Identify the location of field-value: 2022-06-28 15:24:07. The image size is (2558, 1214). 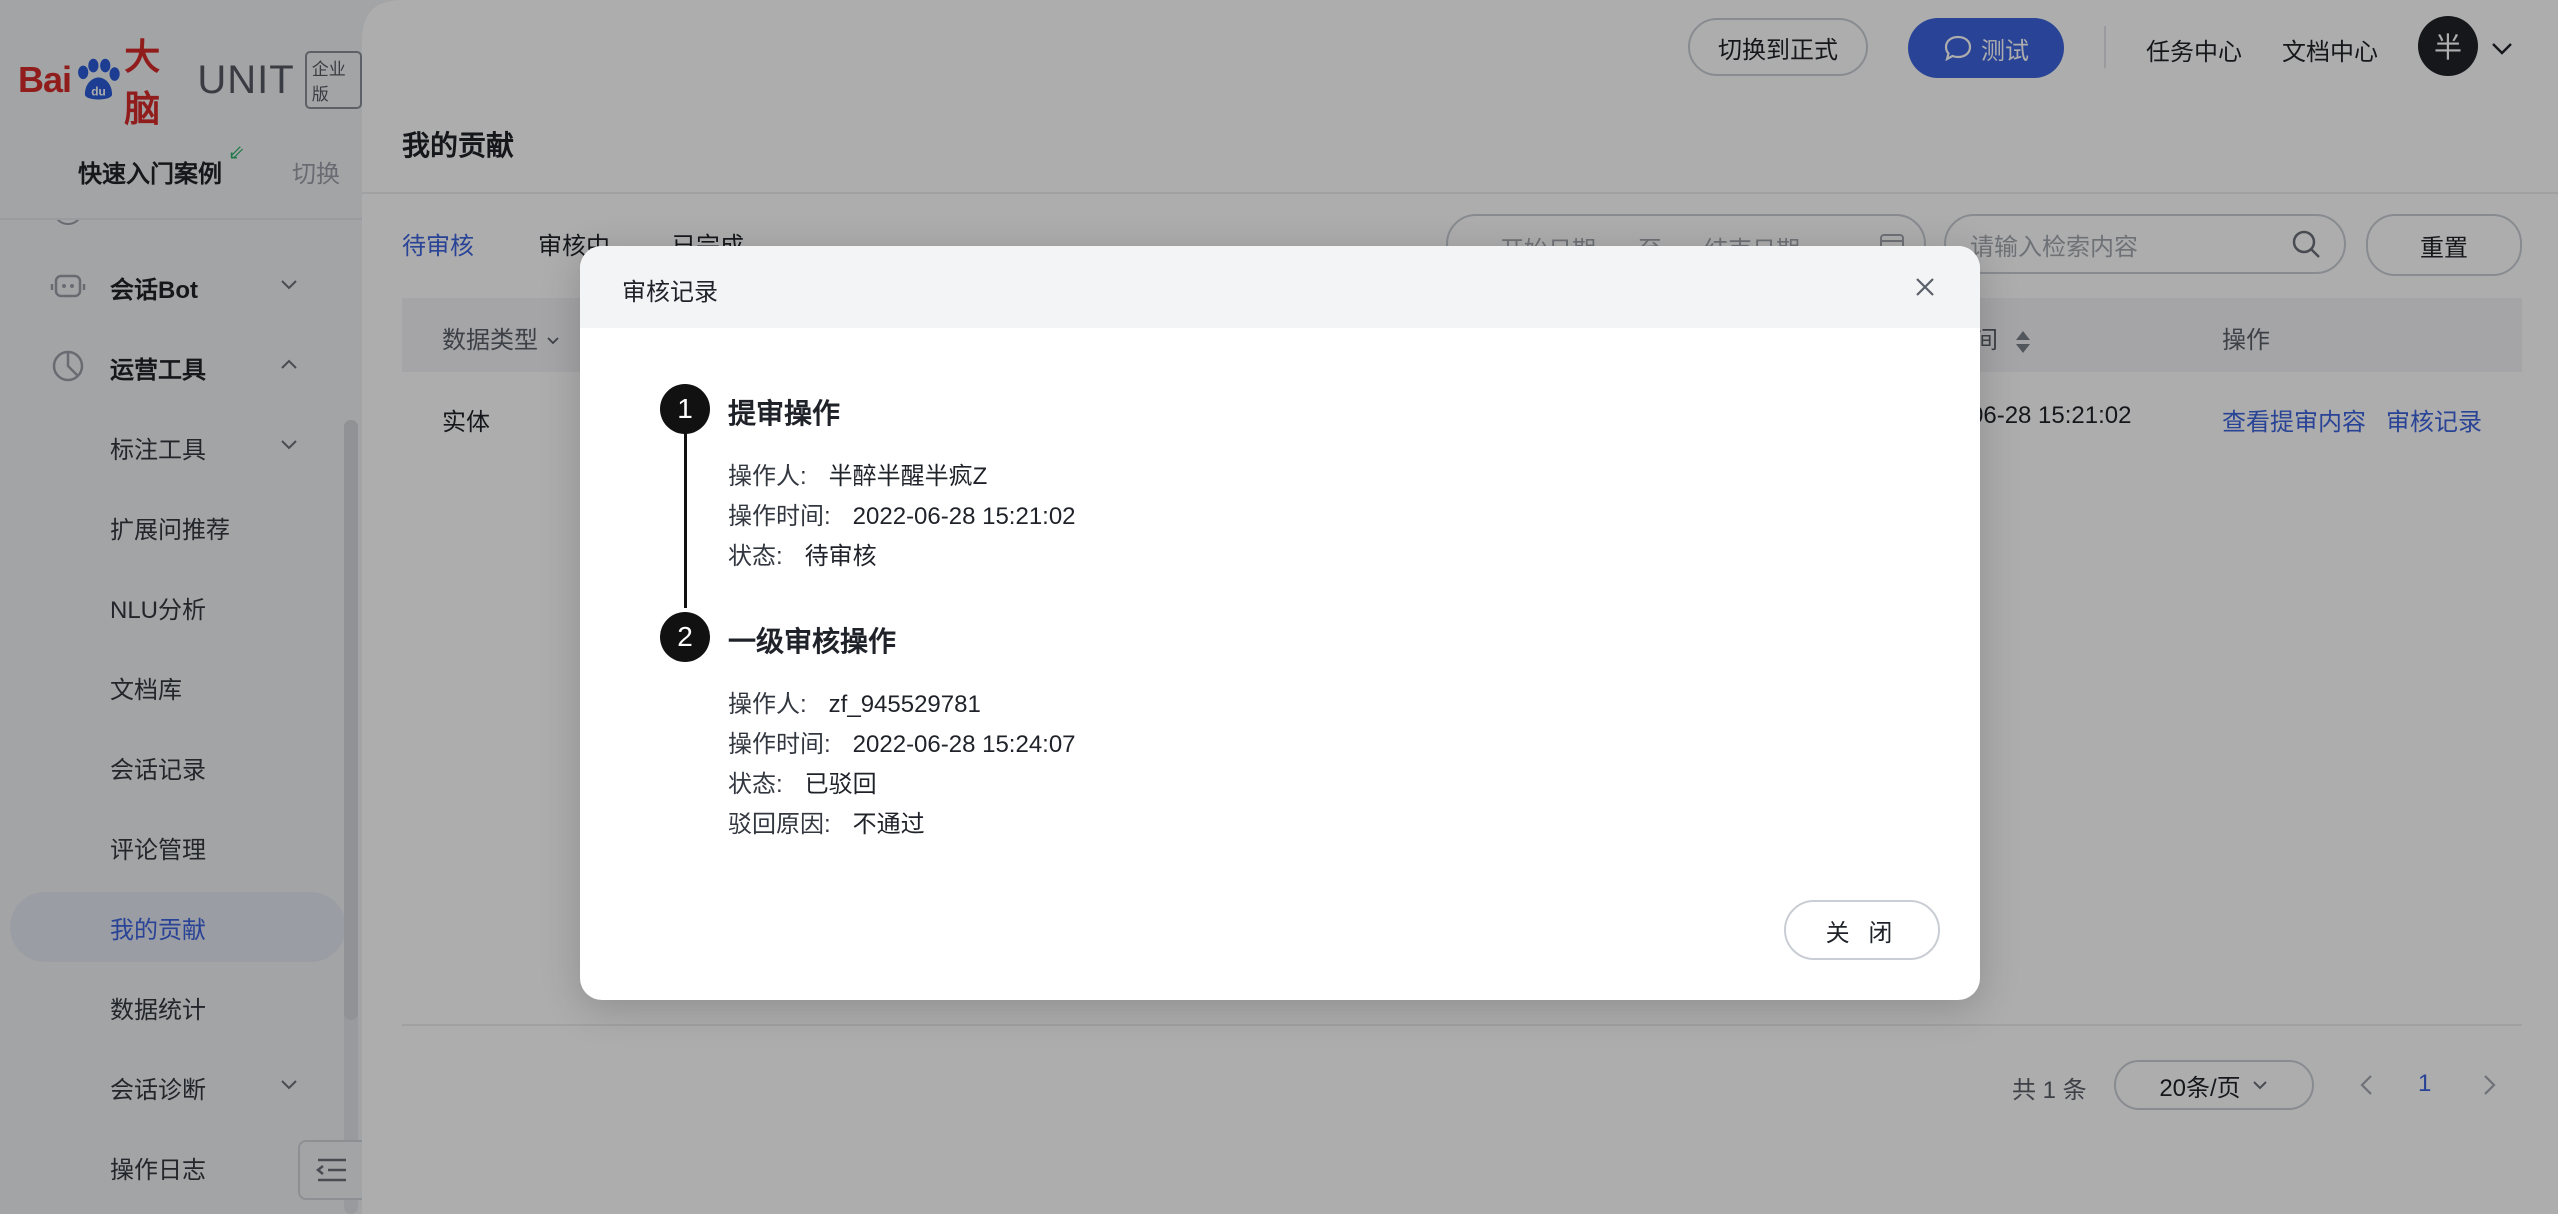
(964, 744).